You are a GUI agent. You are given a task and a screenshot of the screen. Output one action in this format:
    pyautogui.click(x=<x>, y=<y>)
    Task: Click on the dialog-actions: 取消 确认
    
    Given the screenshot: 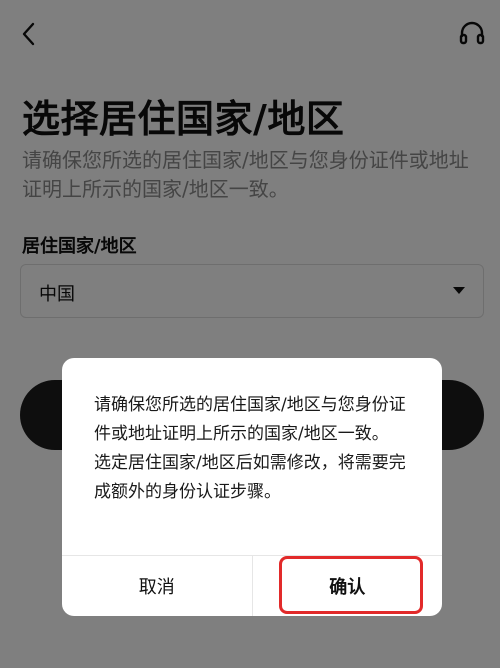 What is the action you would take?
    pyautogui.click(x=252, y=585)
    